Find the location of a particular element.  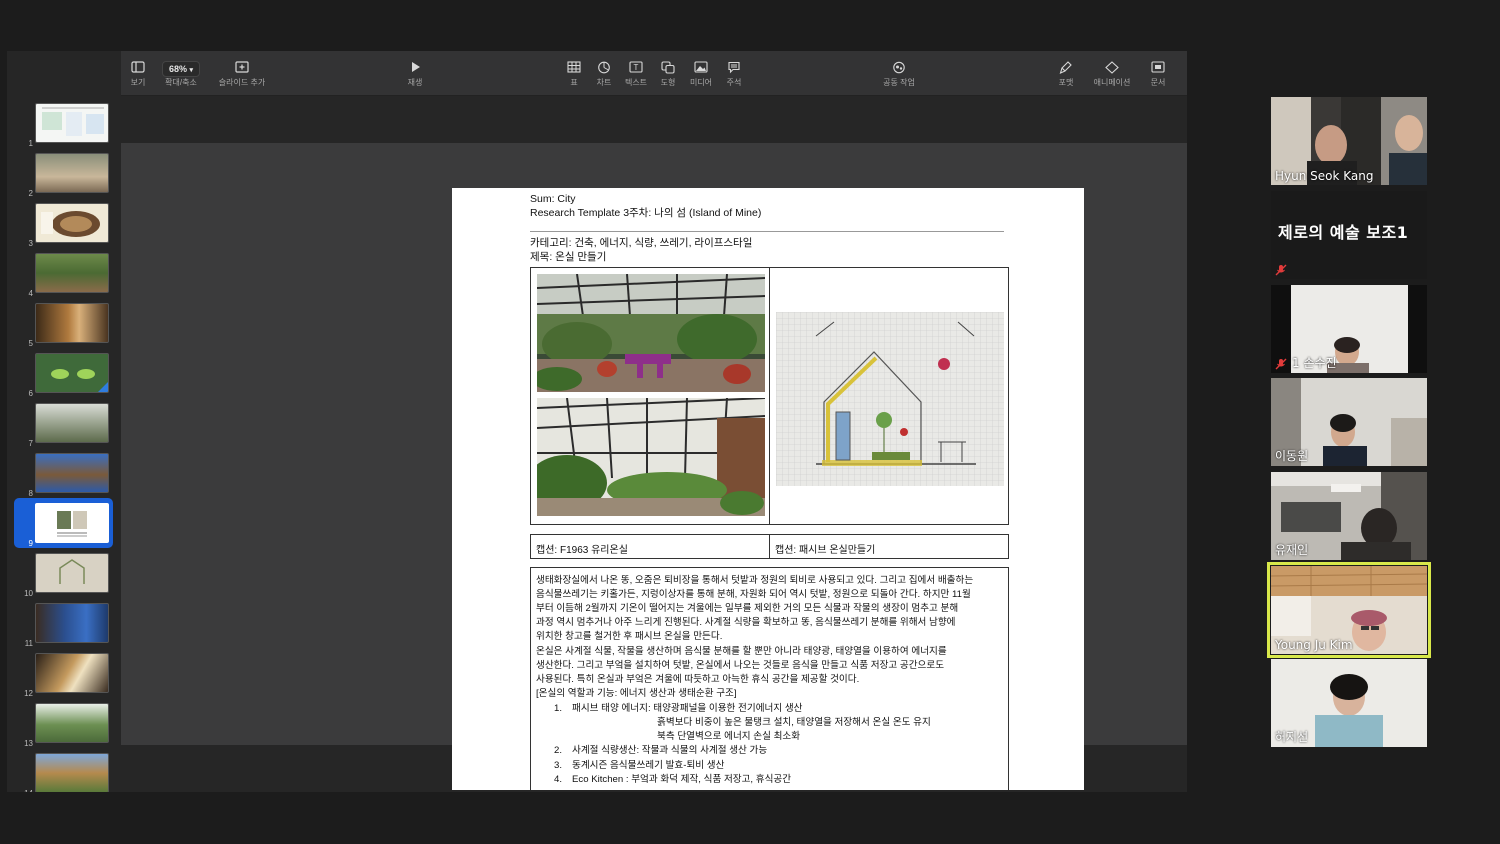

shape-icon is located at coordinates (668, 69).